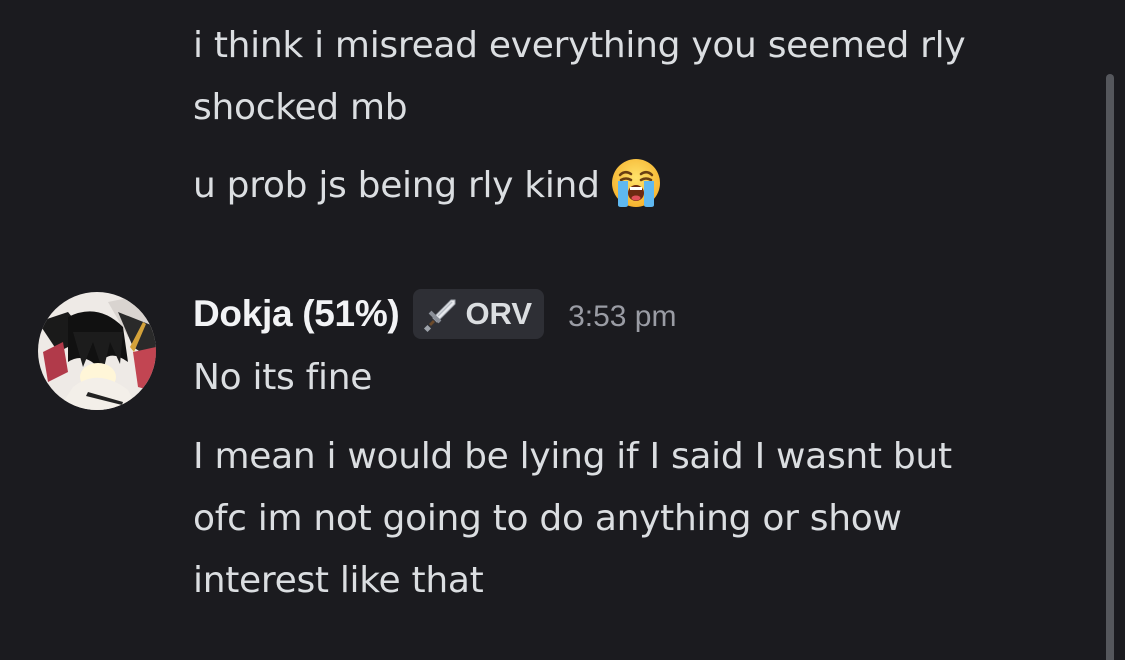  I want to click on scrollbar-thumb, so click(1110, 367).